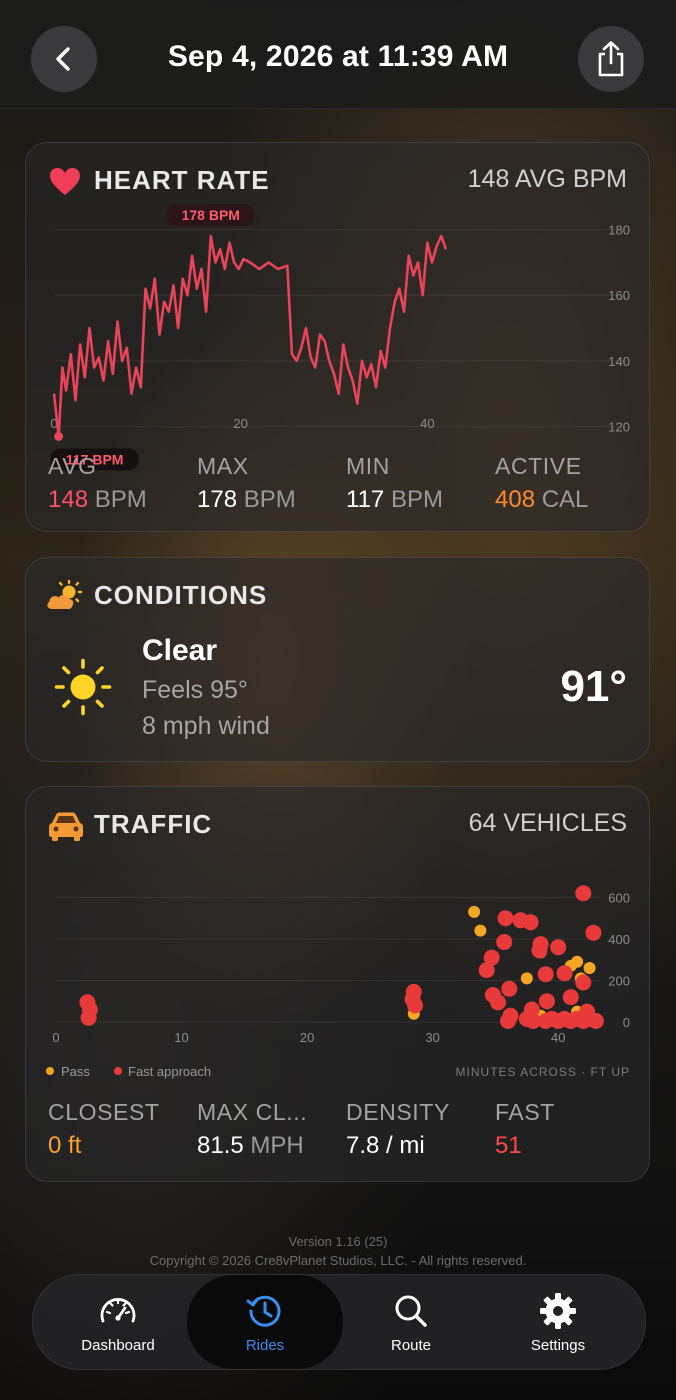 The image size is (676, 1400). I want to click on stat-unit: CAL, so click(565, 499).